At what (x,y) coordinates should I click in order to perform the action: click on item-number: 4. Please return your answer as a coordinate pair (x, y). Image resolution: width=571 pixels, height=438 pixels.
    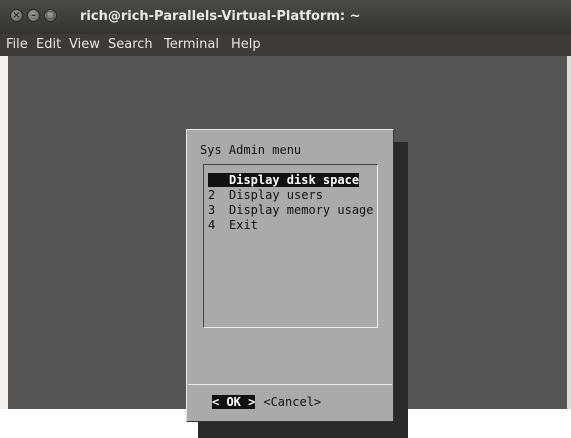
    Looking at the image, I should click on (212, 225).